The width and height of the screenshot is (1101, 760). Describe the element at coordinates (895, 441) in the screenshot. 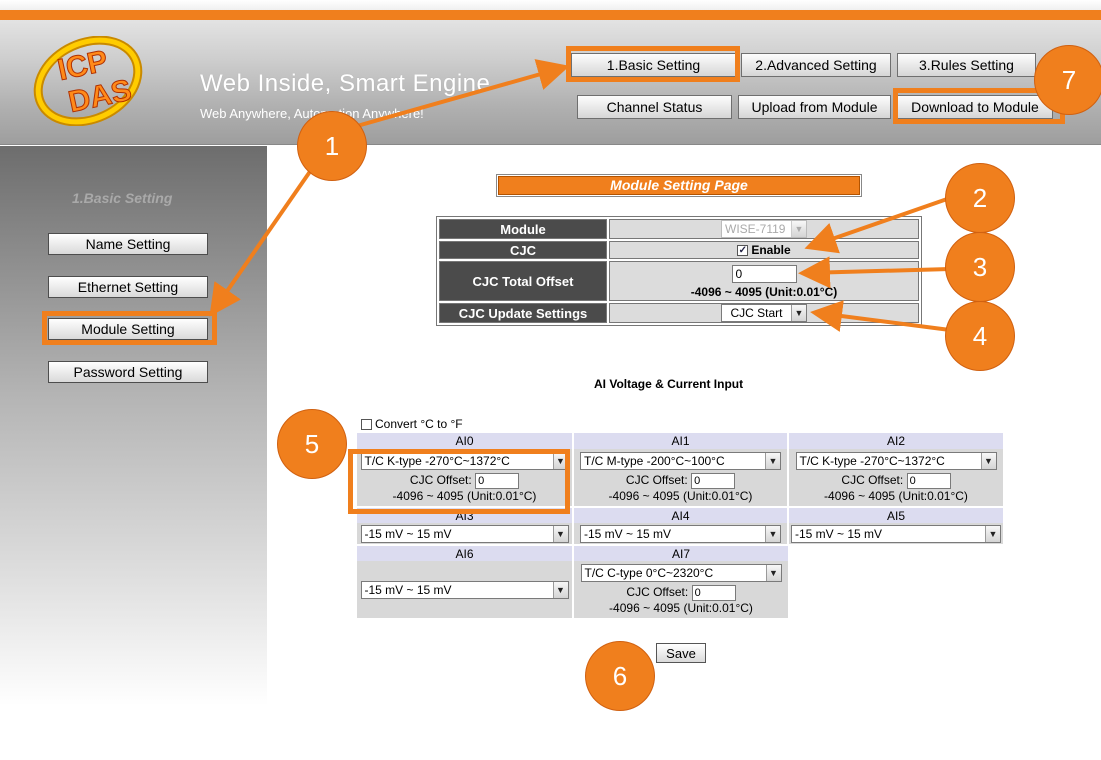

I see `channel-header-ai2: AI2` at that location.